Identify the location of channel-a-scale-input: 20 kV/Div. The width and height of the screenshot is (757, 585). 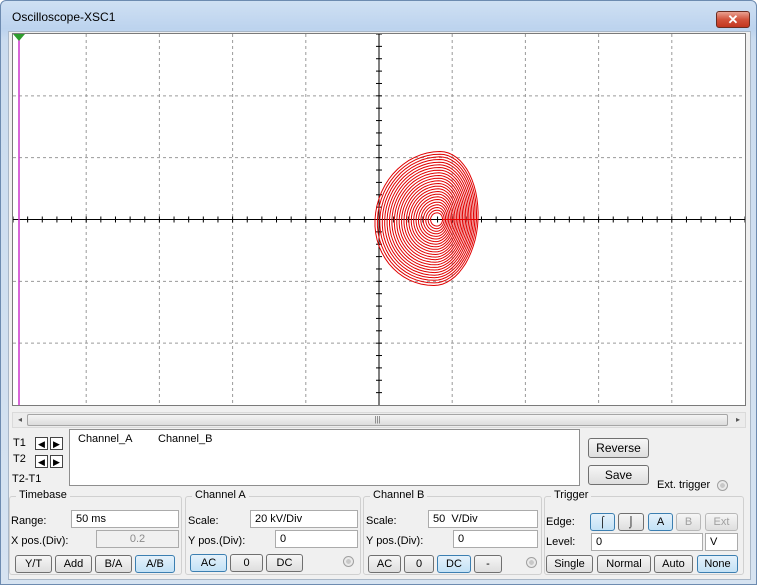
(304, 519).